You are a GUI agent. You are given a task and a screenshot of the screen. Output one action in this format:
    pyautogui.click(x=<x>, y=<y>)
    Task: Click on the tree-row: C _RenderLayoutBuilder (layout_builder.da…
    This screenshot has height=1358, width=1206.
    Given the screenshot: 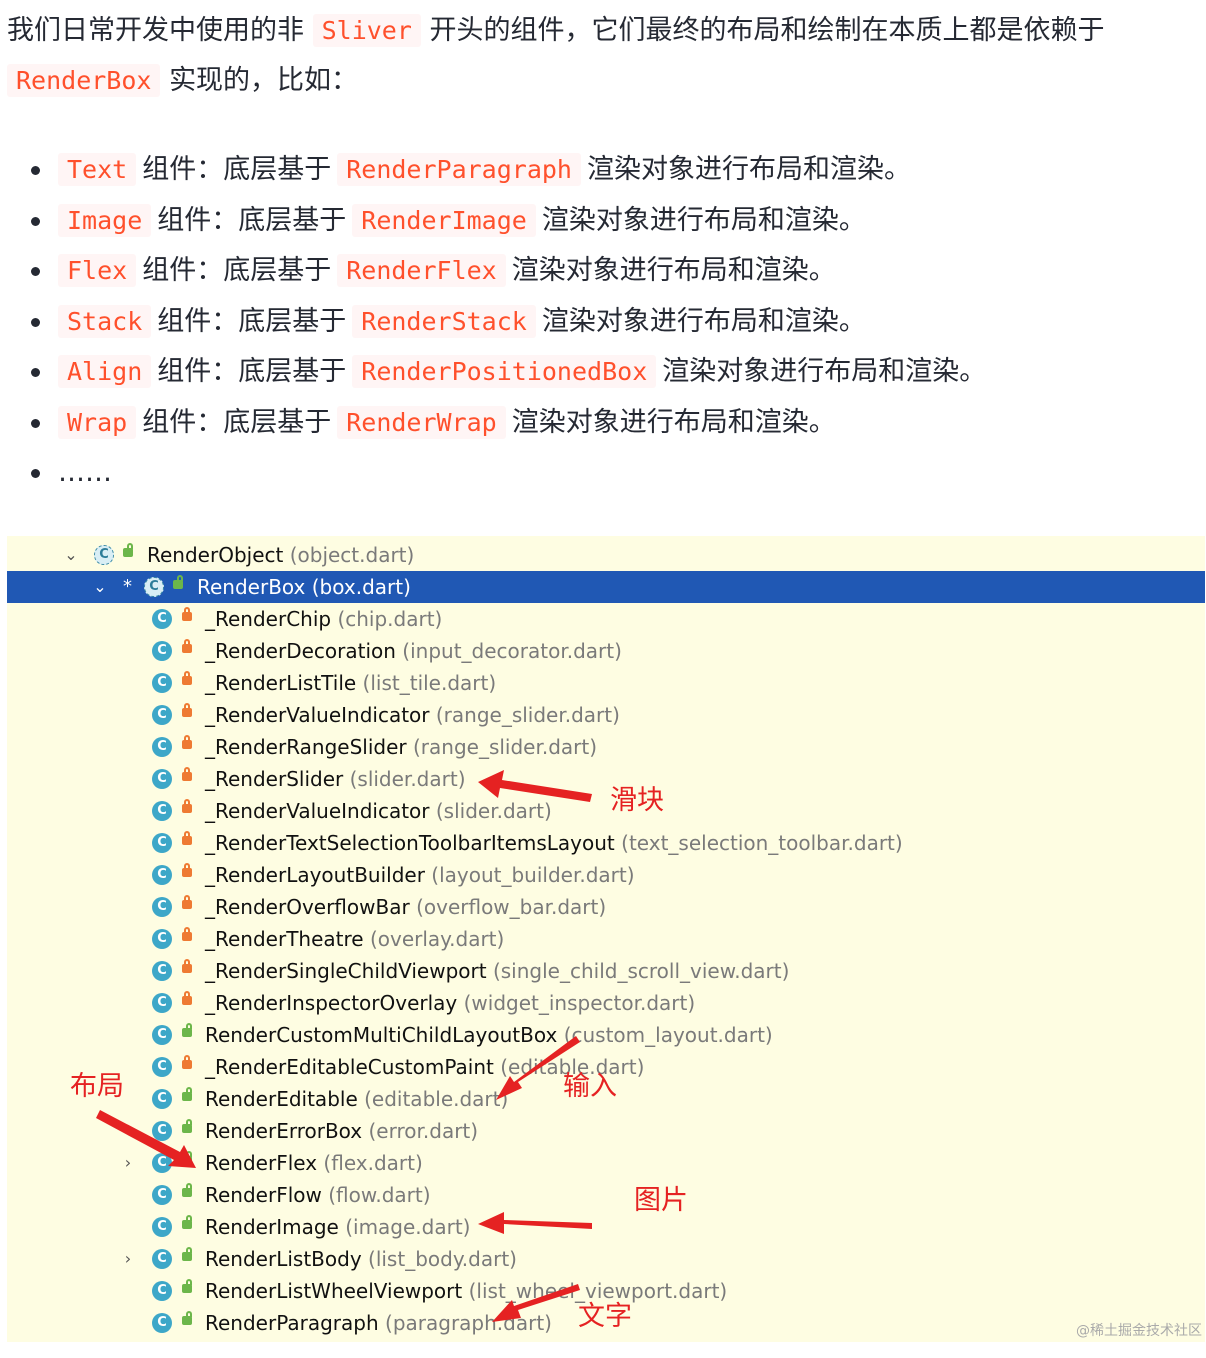 What is the action you would take?
    pyautogui.click(x=606, y=875)
    